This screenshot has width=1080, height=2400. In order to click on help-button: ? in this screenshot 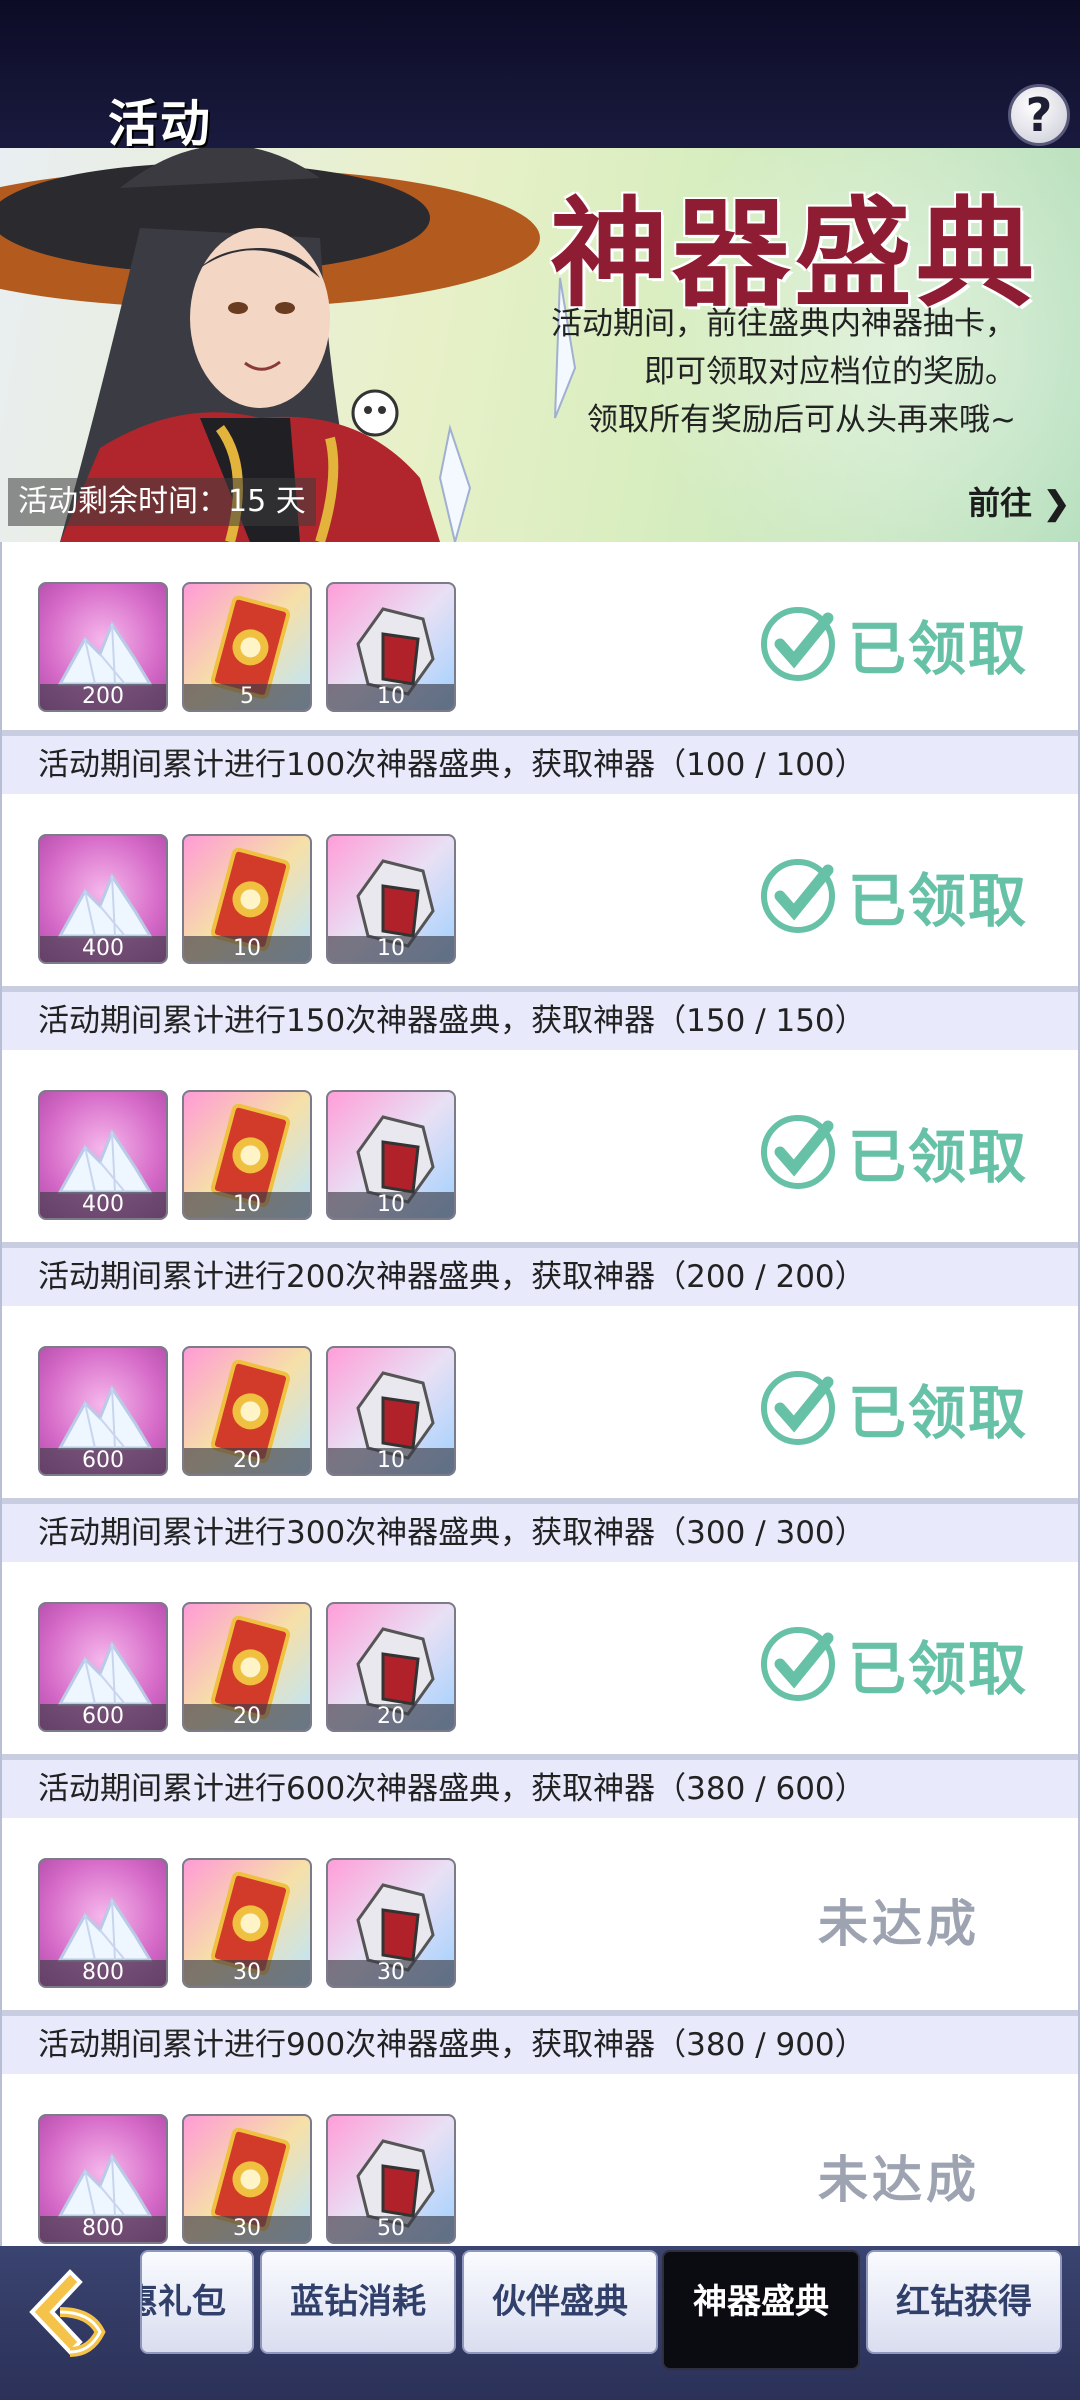, I will do `click(1039, 115)`.